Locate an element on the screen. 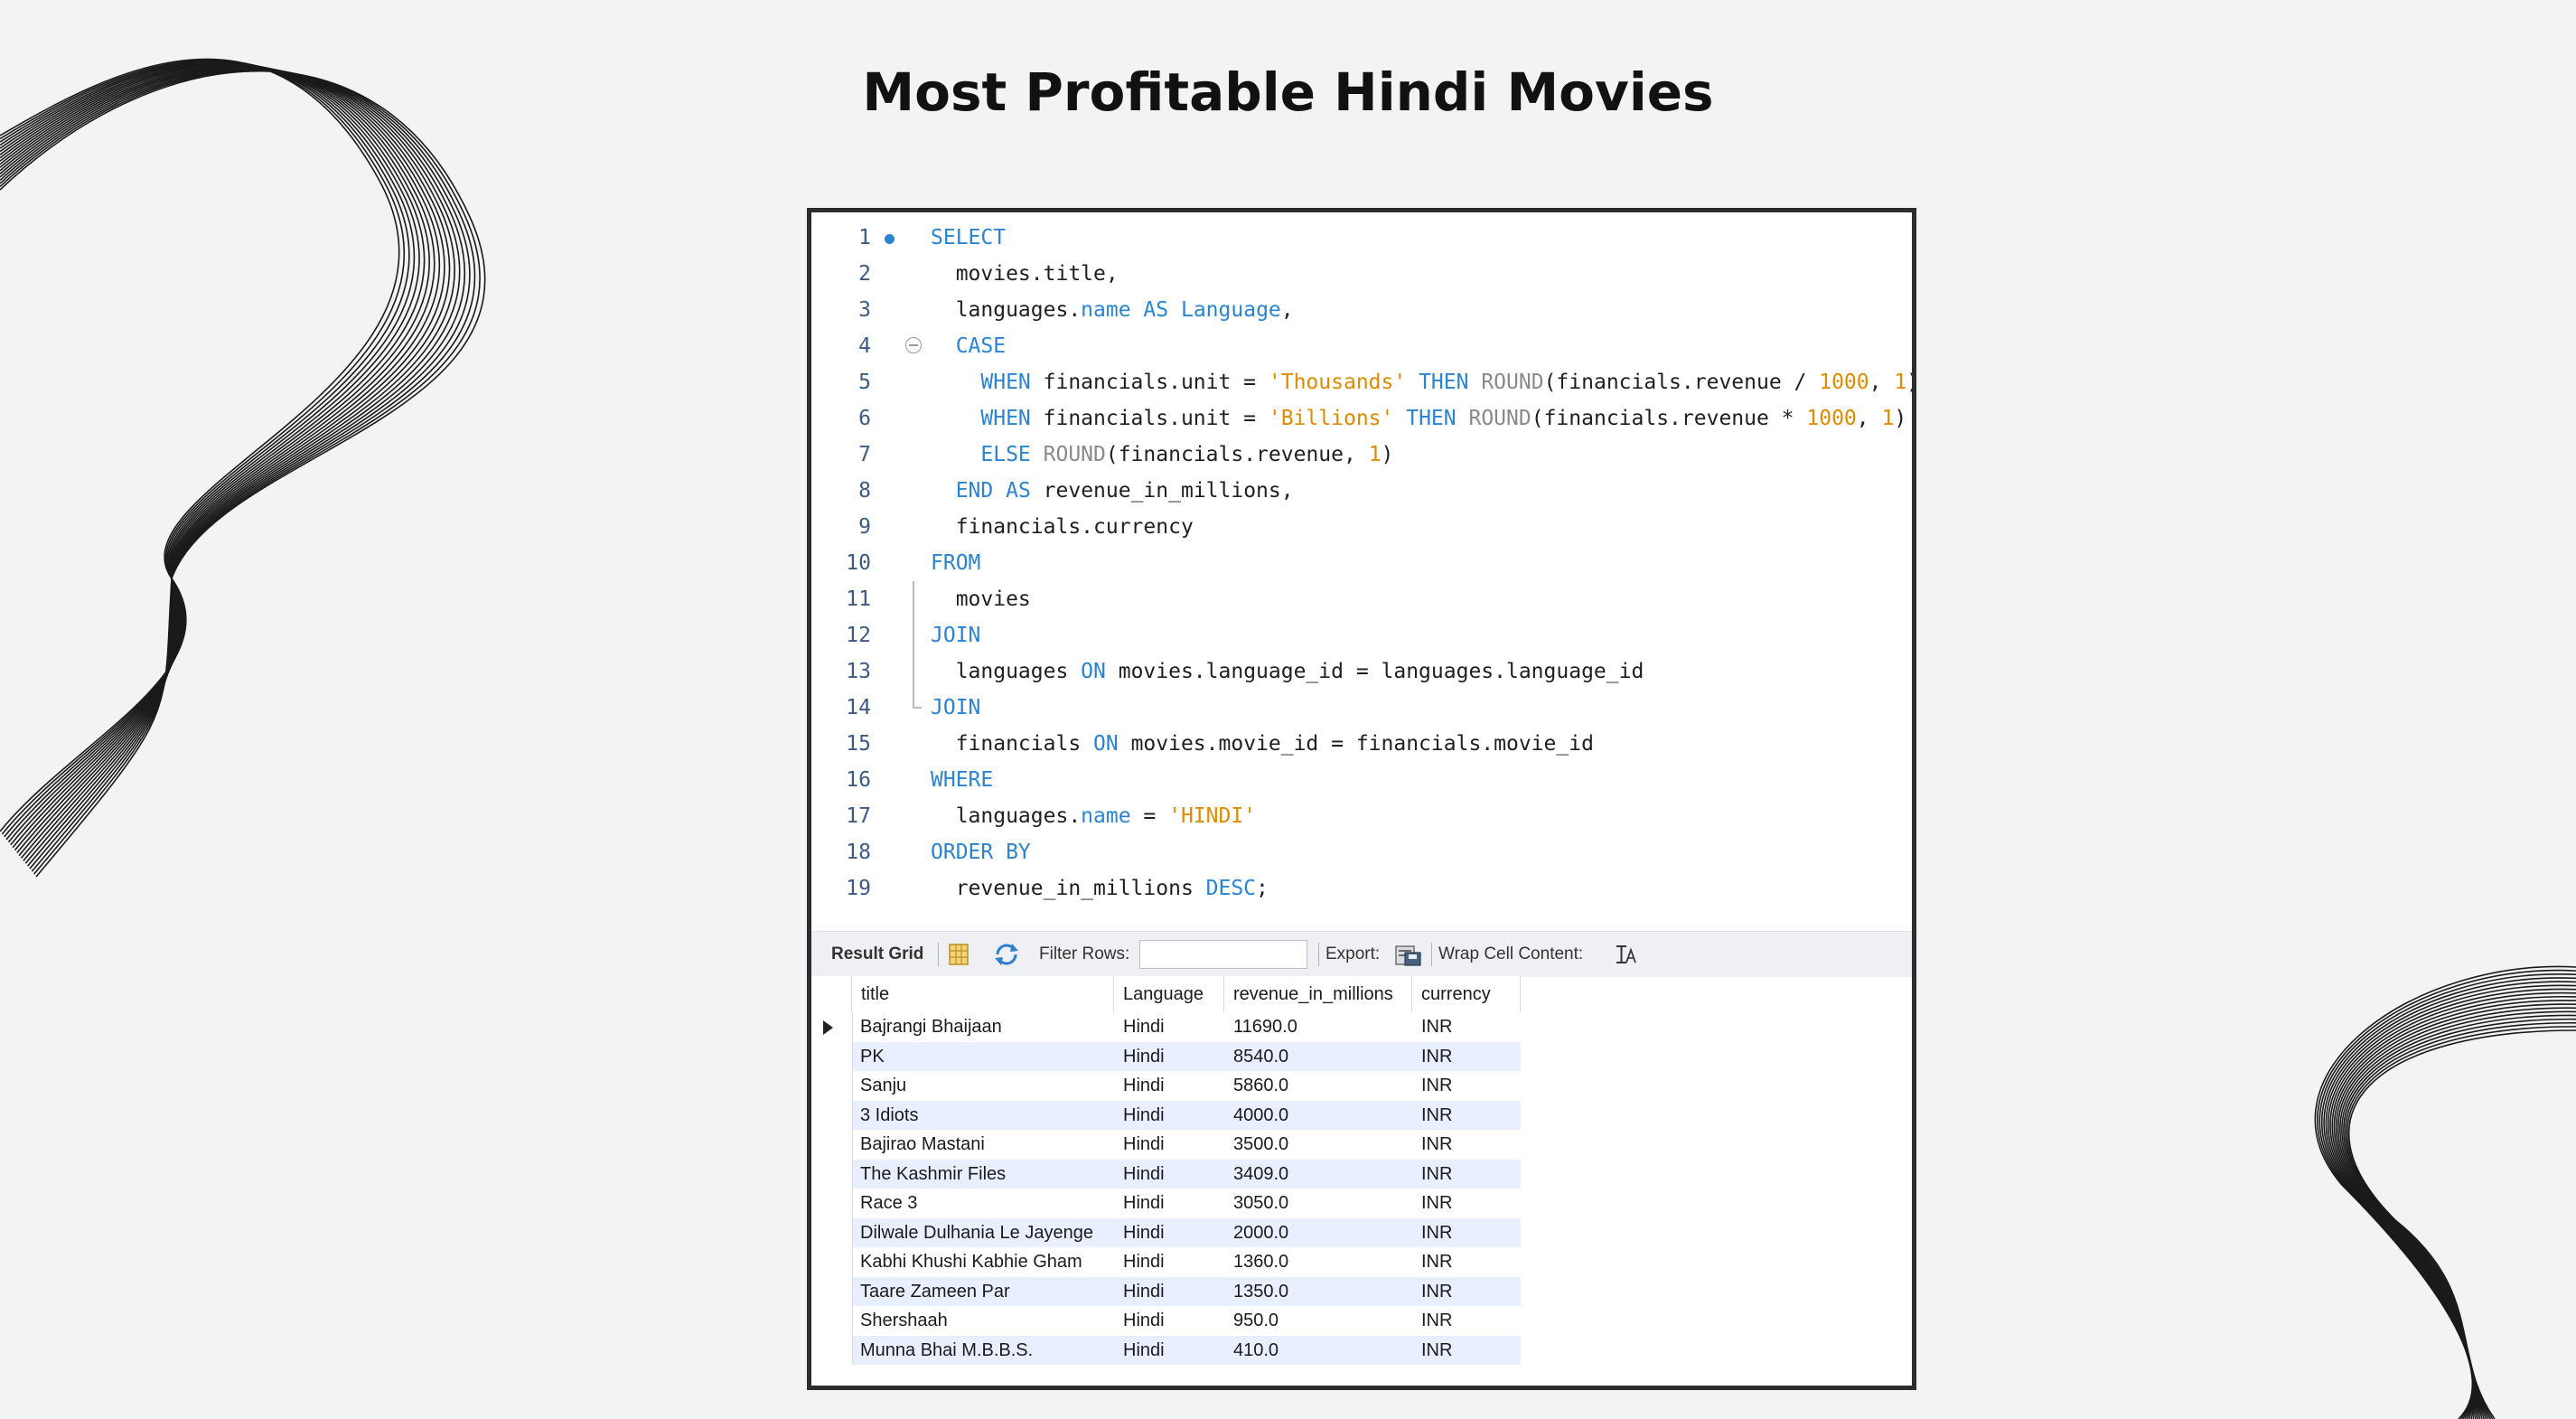 The height and width of the screenshot is (1419, 2576). table-cell-revenue_in_millions: 8540.0 is located at coordinates (1260, 1057).